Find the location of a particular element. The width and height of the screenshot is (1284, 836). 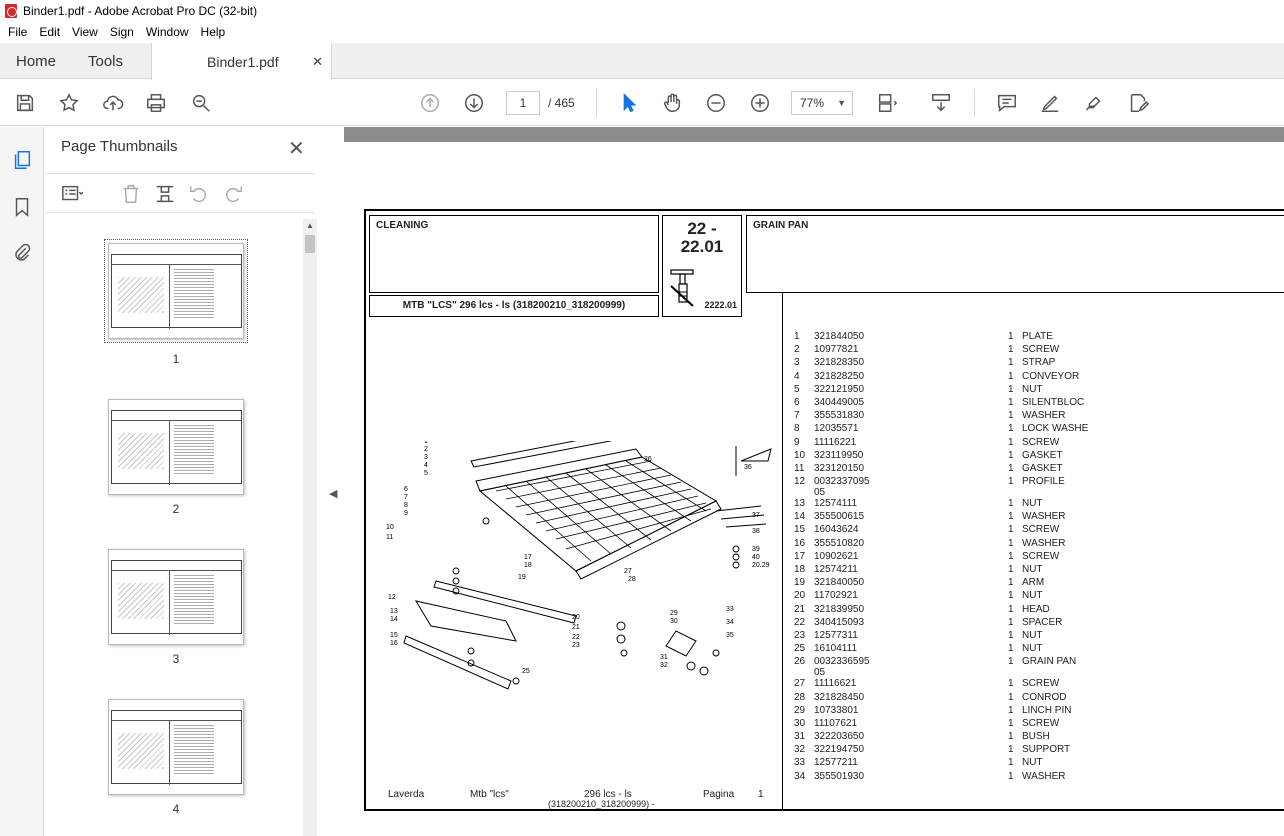

sign-icon is located at coordinates (1094, 103).